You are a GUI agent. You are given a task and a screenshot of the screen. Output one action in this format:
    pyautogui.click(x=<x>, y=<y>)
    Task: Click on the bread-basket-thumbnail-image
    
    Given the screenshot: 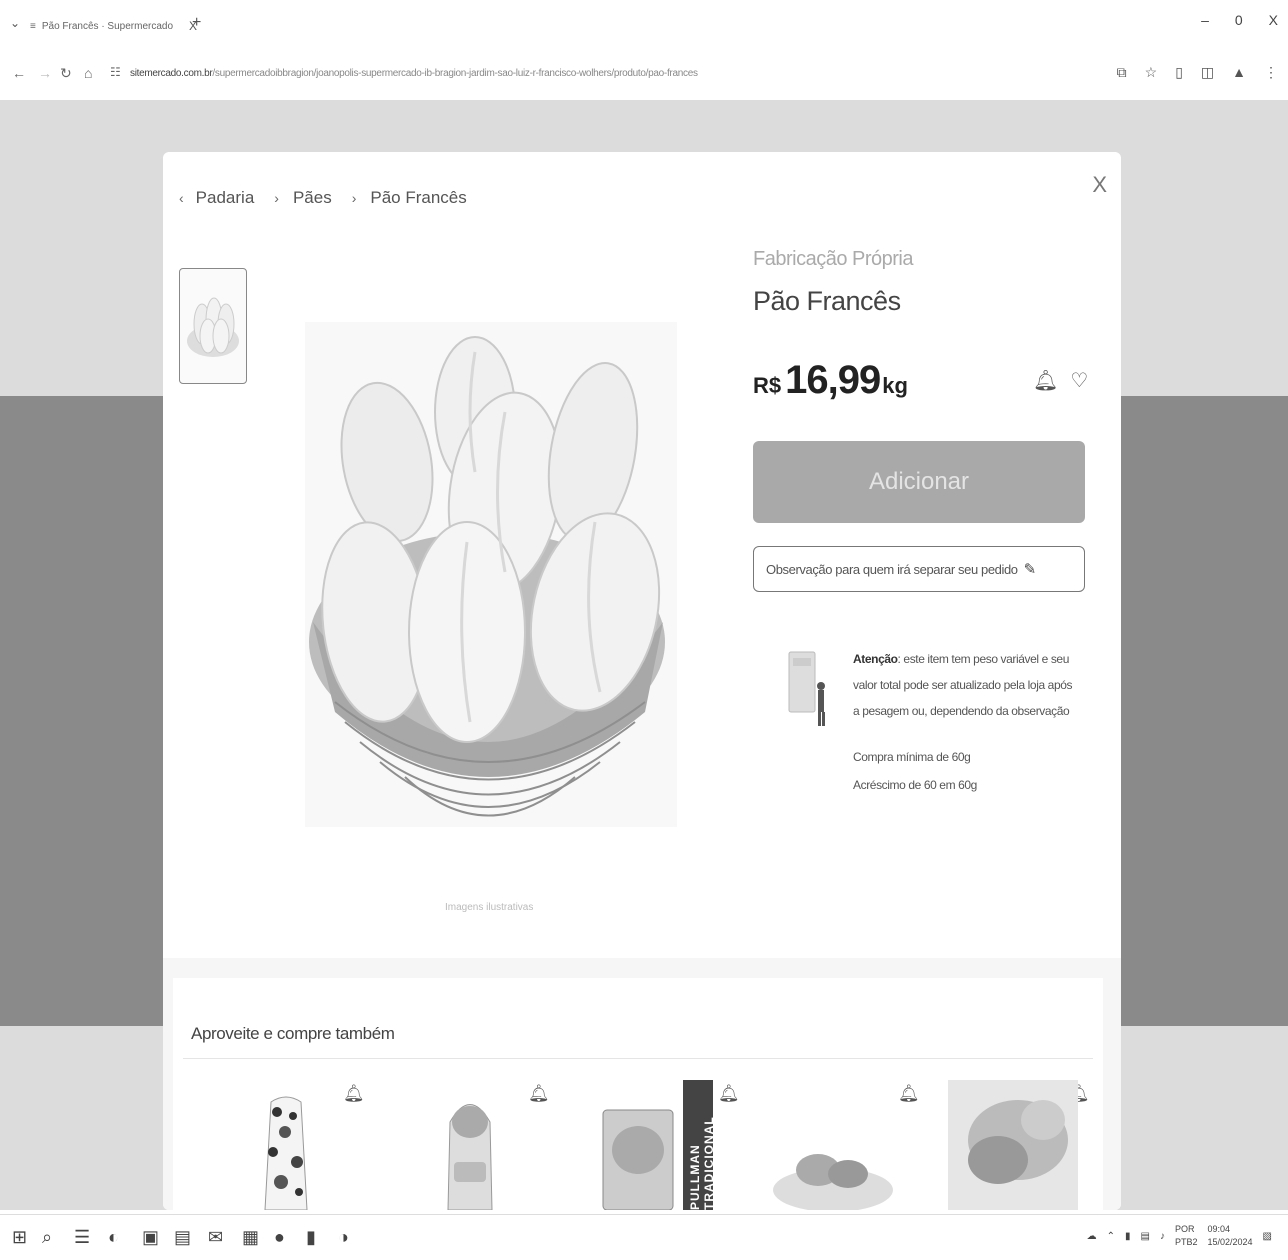 What is the action you would take?
    pyautogui.click(x=213, y=327)
    